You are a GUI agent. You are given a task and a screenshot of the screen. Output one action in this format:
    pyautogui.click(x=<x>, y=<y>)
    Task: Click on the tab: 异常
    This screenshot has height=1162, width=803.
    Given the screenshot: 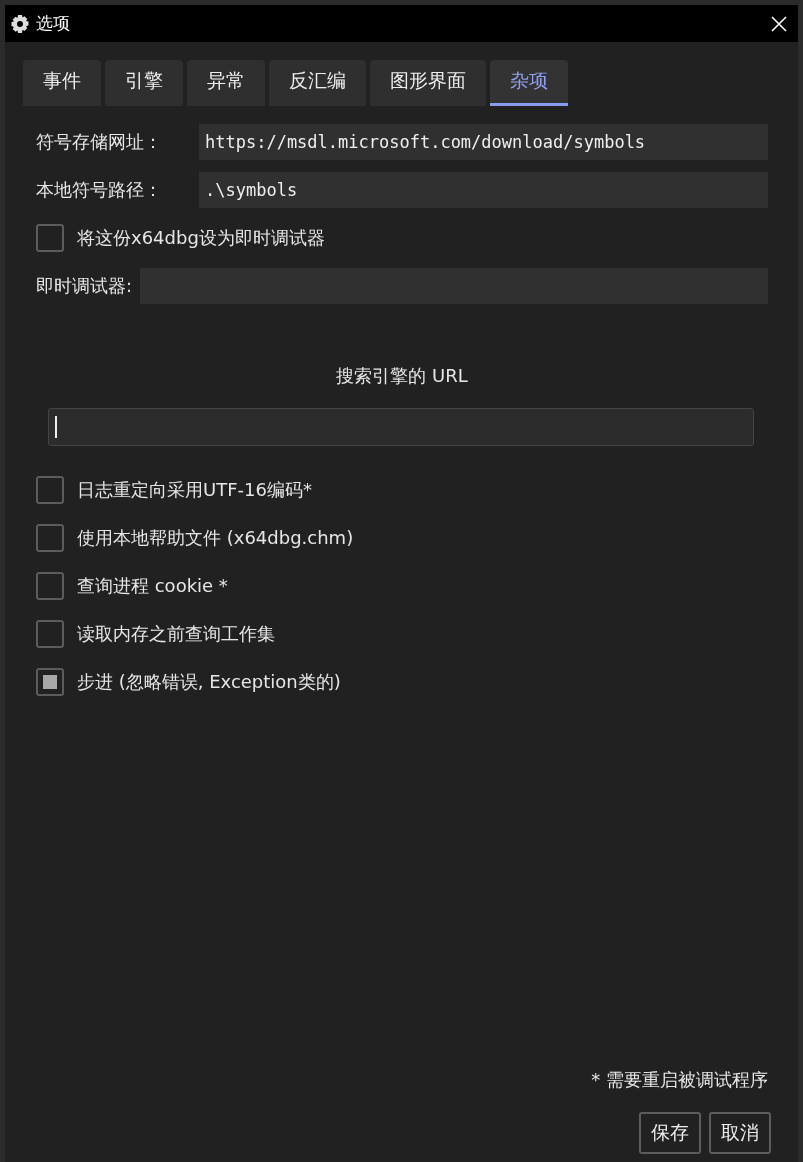 What is the action you would take?
    pyautogui.click(x=226, y=83)
    